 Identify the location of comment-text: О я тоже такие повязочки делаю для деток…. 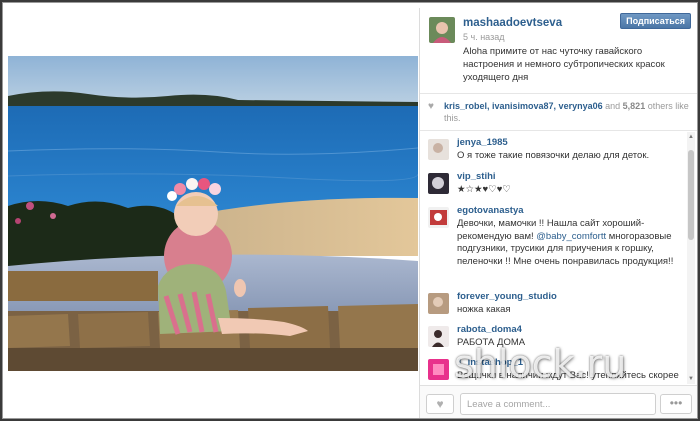
(553, 155).